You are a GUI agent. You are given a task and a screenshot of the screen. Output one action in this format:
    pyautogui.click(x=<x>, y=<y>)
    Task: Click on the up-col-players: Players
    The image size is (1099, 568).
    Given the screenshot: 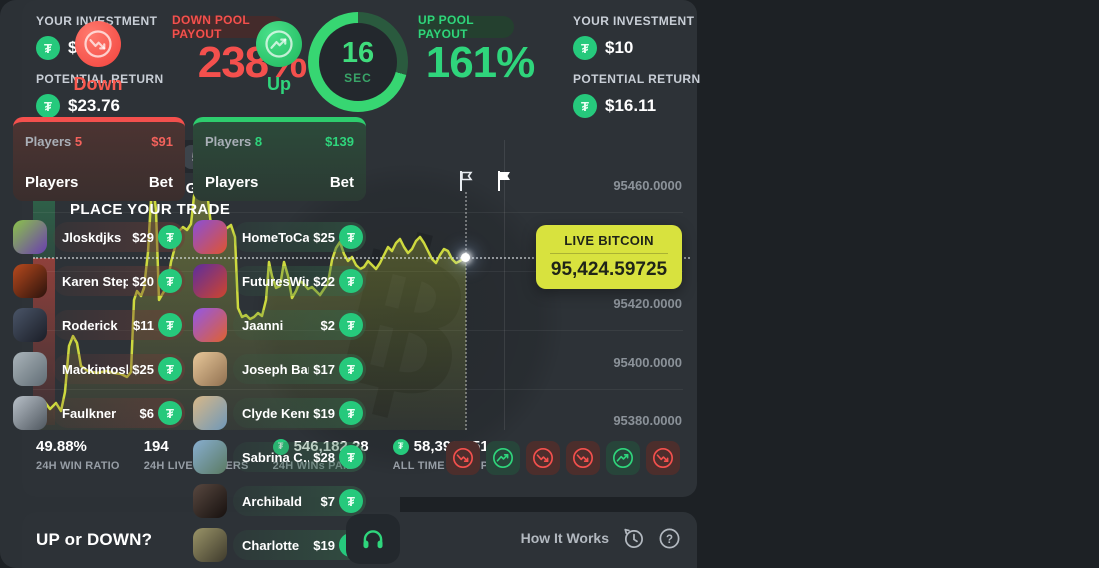 What is the action you would take?
    pyautogui.click(x=232, y=182)
    